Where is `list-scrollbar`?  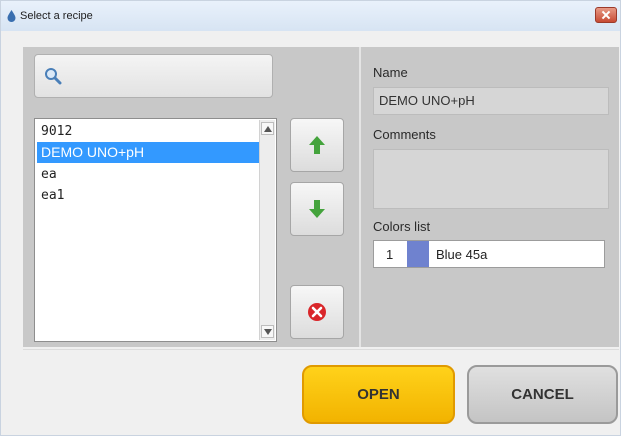
list-scrollbar is located at coordinates (267, 230).